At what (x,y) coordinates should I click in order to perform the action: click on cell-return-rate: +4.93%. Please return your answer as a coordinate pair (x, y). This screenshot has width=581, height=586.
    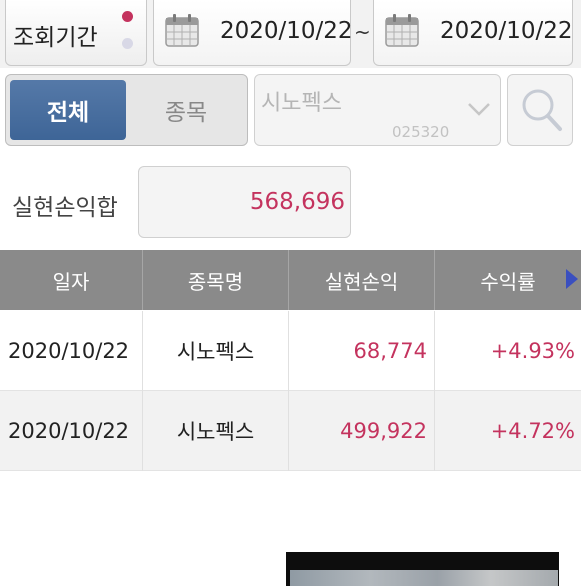
    Looking at the image, I should click on (532, 351).